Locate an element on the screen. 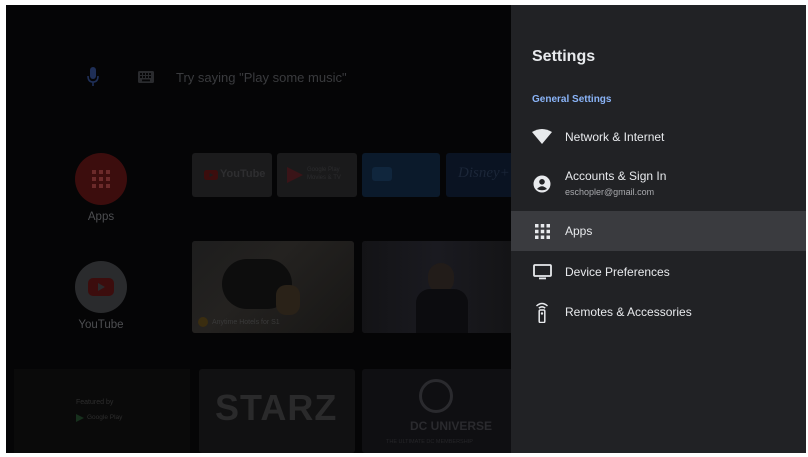 Image resolution: width=808 pixels, height=457 pixels. dc-universe-label: DC UNIVERSE is located at coordinates (451, 426).